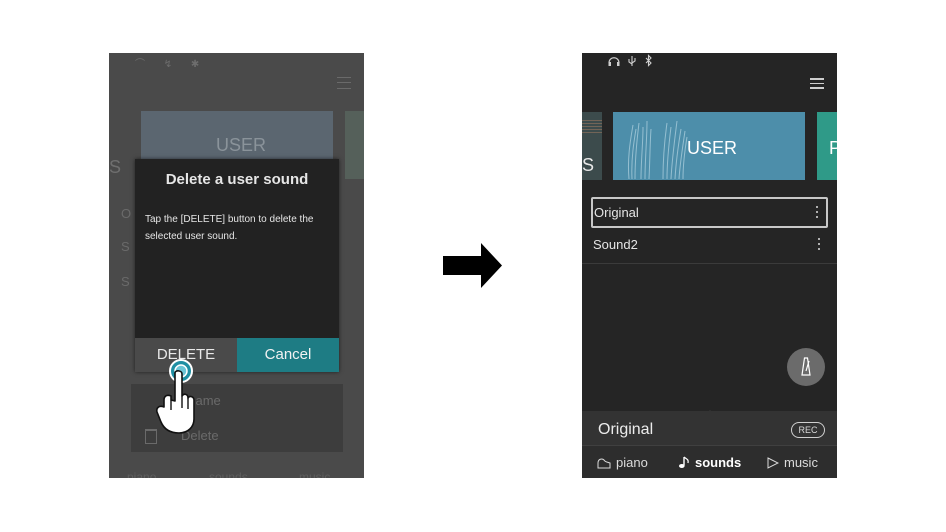 This screenshot has height=532, width=946. I want to click on prev-tile-label: S, so click(588, 165).